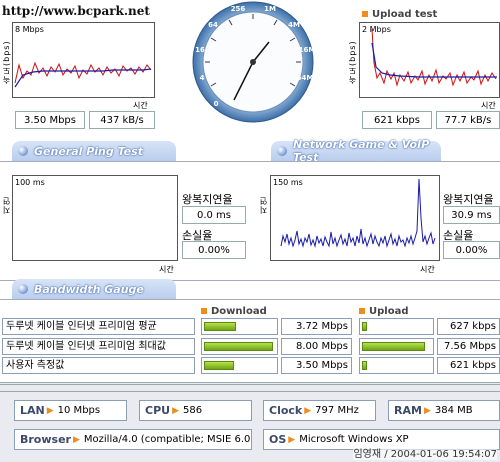 The image size is (500, 462). I want to click on clock-value: 797 MHz, so click(337, 410).